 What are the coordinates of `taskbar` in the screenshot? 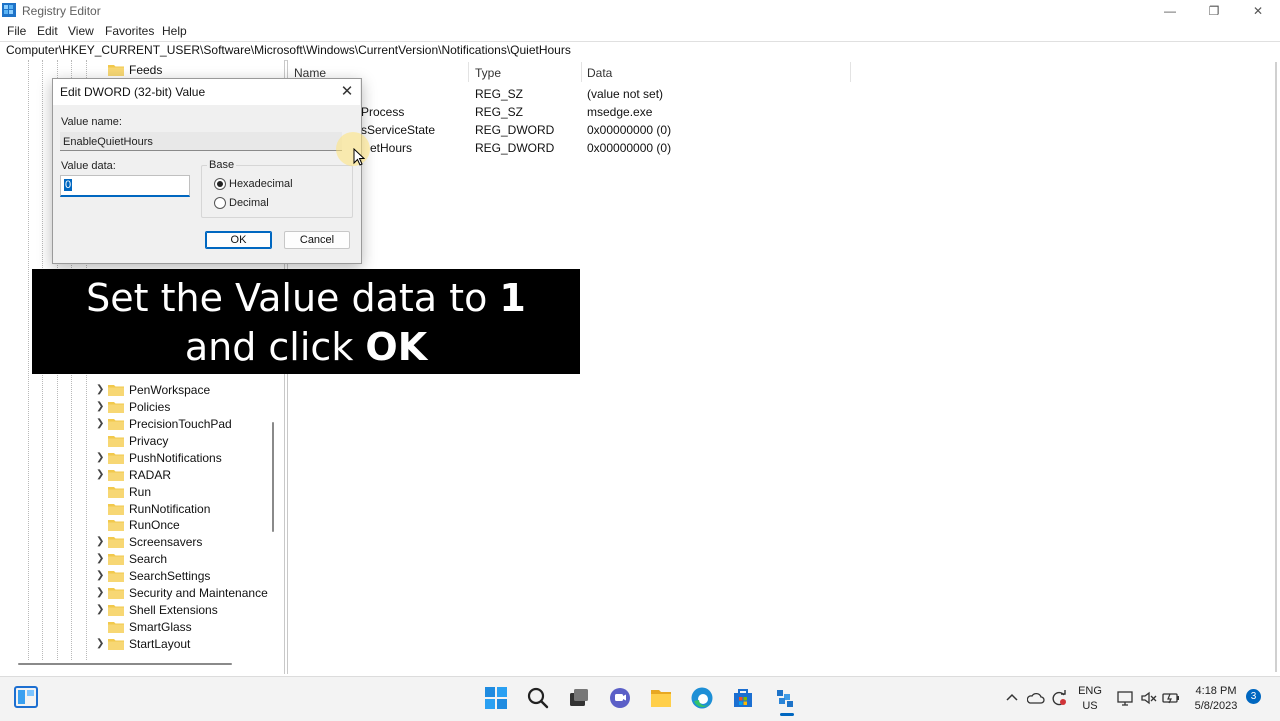 It's located at (640, 698).